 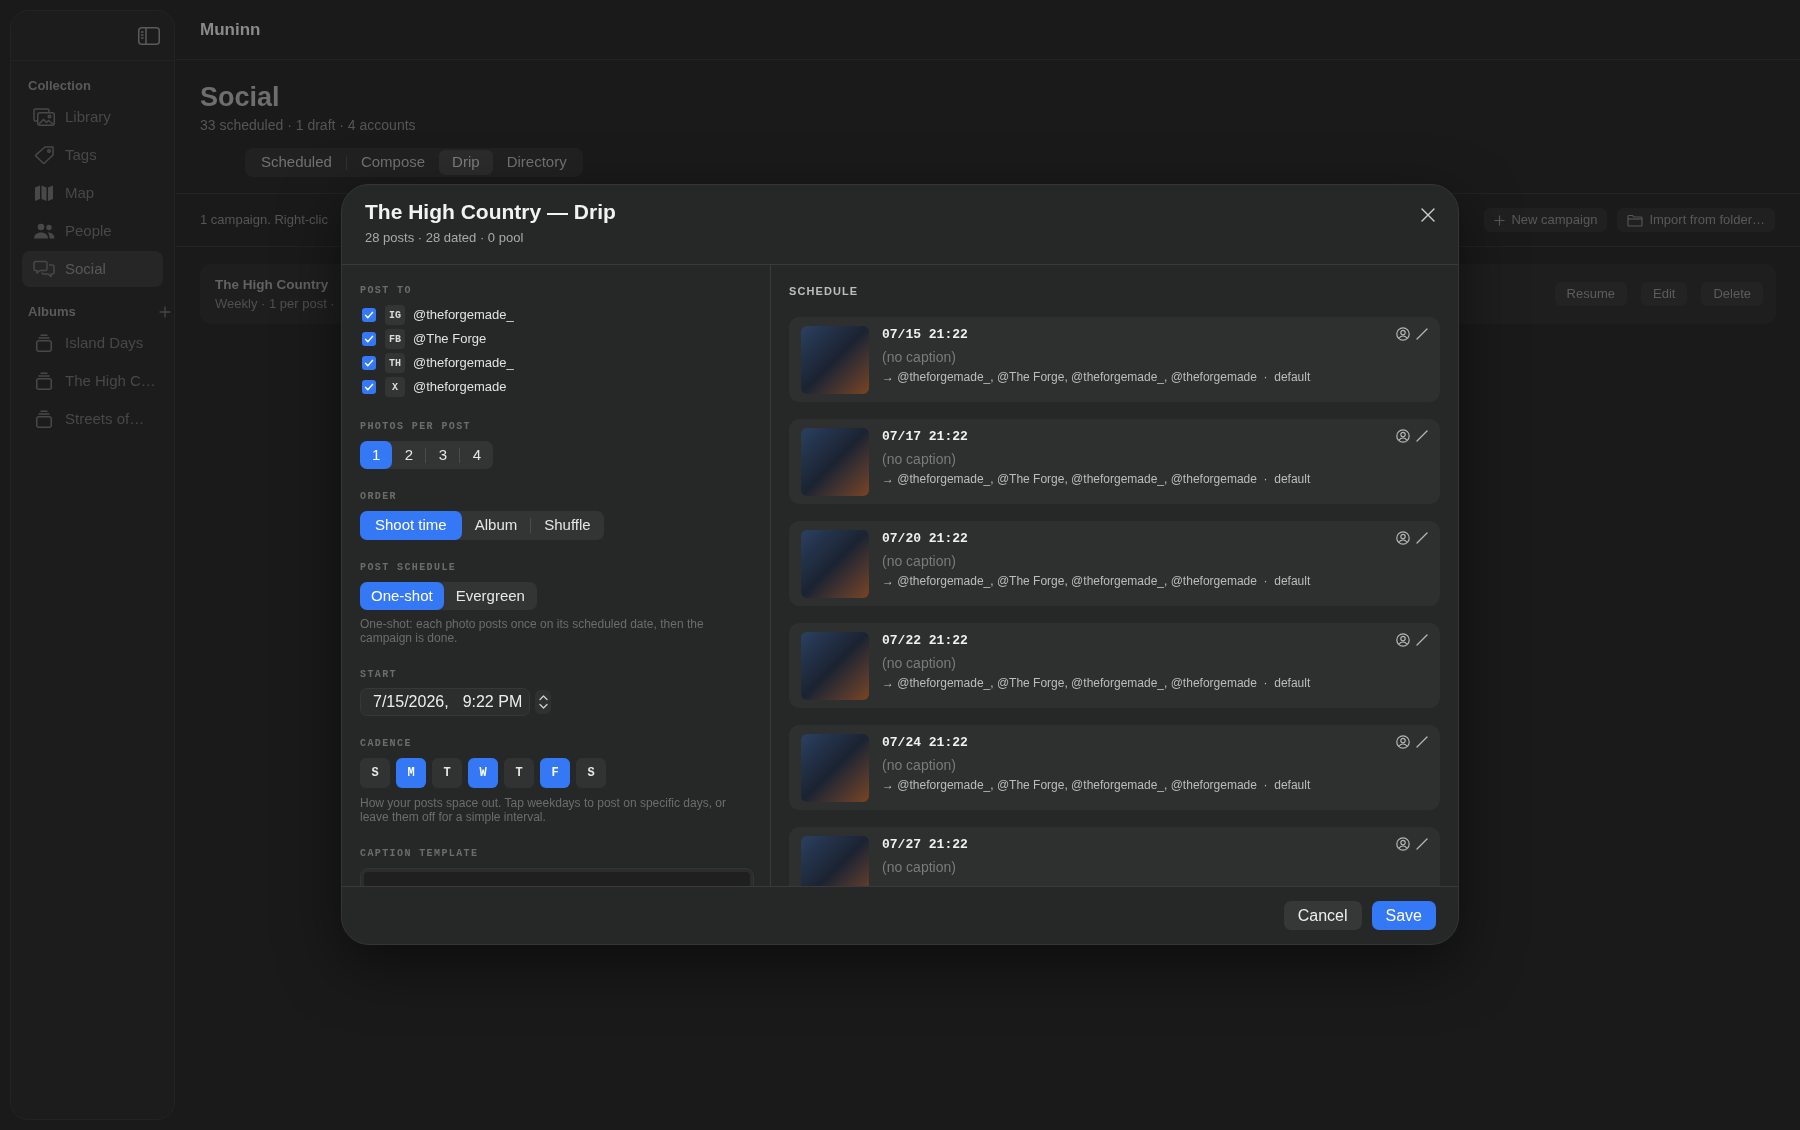 What do you see at coordinates (925, 437) in the screenshot?
I see `post-date: 07/17 21:22` at bounding box center [925, 437].